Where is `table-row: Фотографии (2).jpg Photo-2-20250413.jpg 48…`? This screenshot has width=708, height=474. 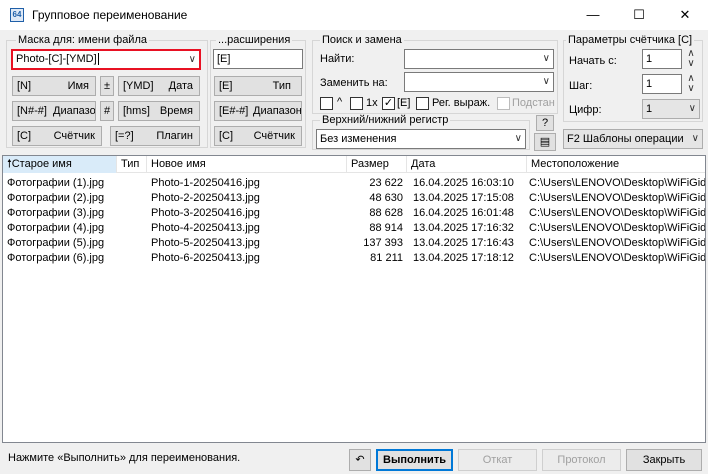 table-row: Фотографии (2).jpg Photo-2-20250413.jpg 48… is located at coordinates (354, 198).